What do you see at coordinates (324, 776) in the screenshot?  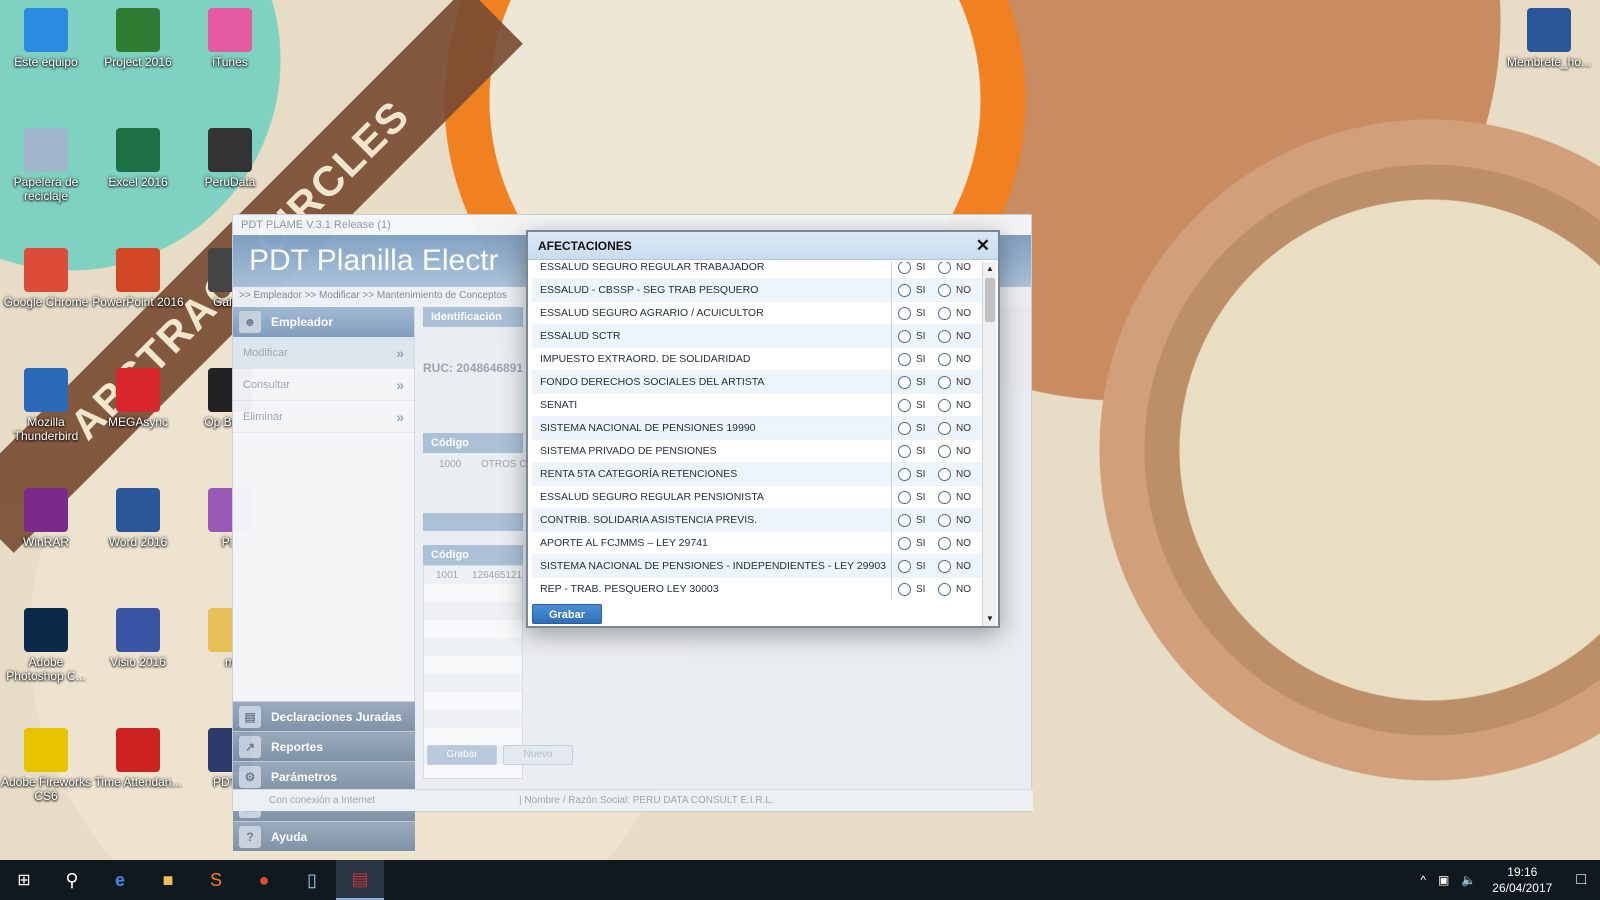 I see `nav-parametros: ⚙ Parámetros` at bounding box center [324, 776].